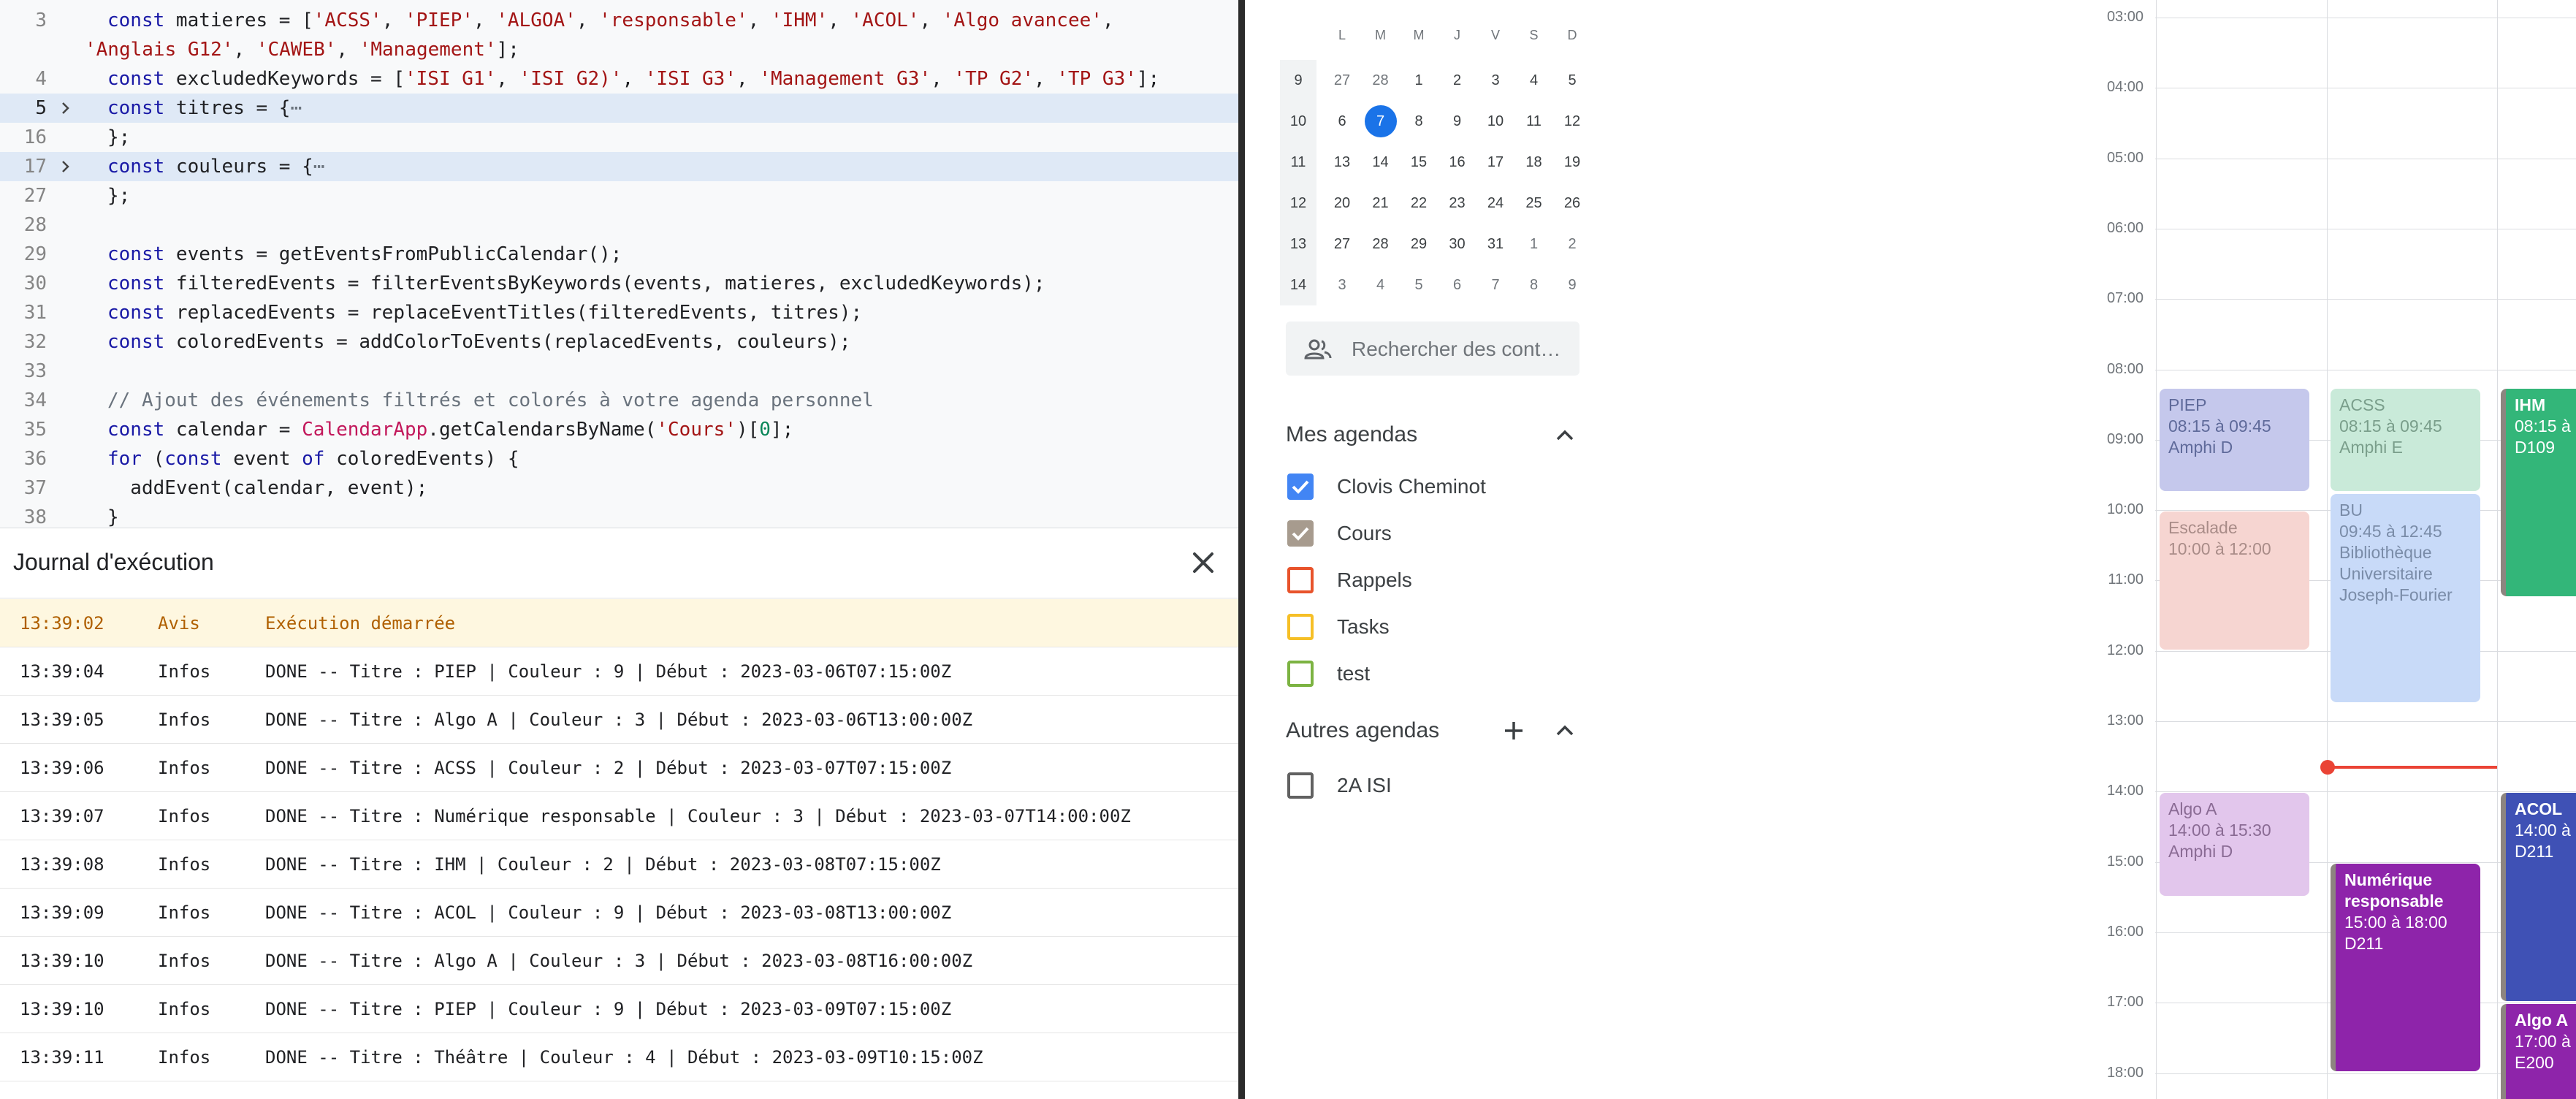 The width and height of the screenshot is (2576, 1099). I want to click on code-line: 27};, so click(619, 195).